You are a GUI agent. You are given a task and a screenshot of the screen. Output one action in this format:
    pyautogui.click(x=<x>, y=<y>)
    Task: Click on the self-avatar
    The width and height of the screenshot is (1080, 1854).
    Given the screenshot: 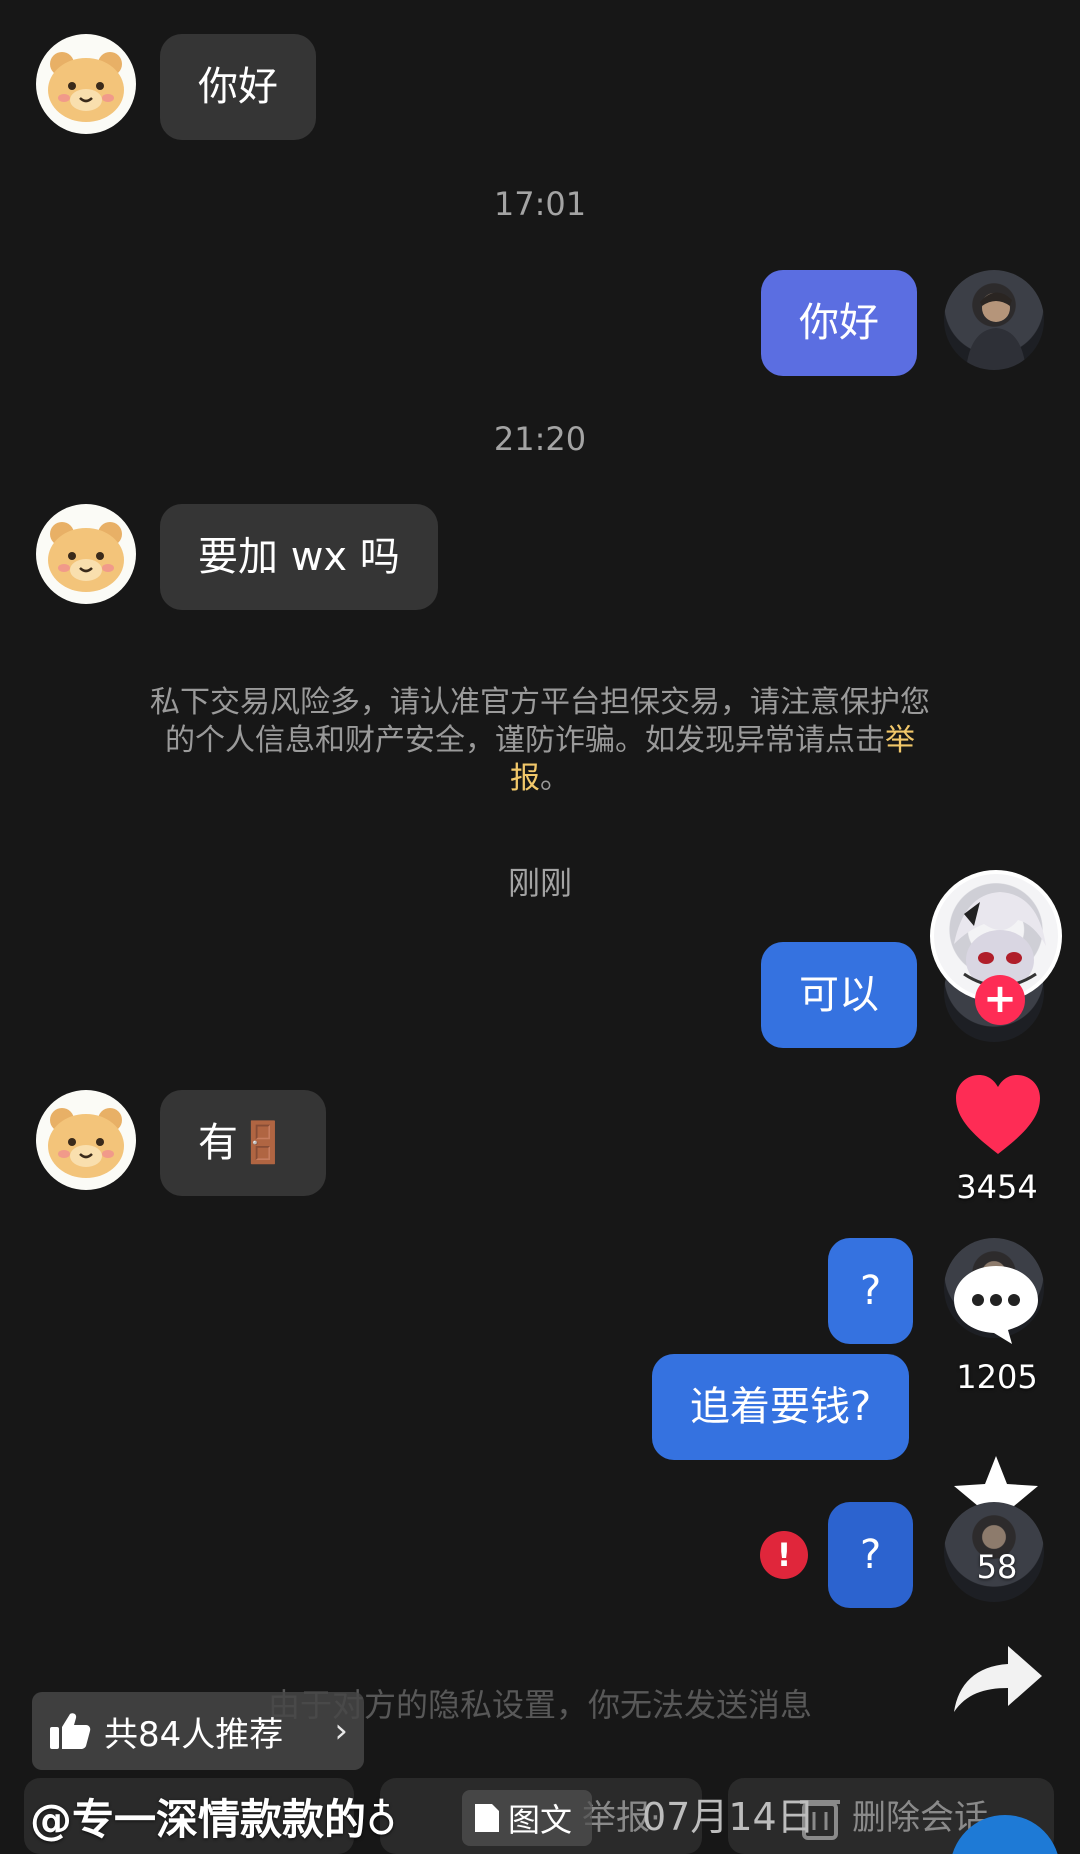 What is the action you would take?
    pyautogui.click(x=994, y=320)
    